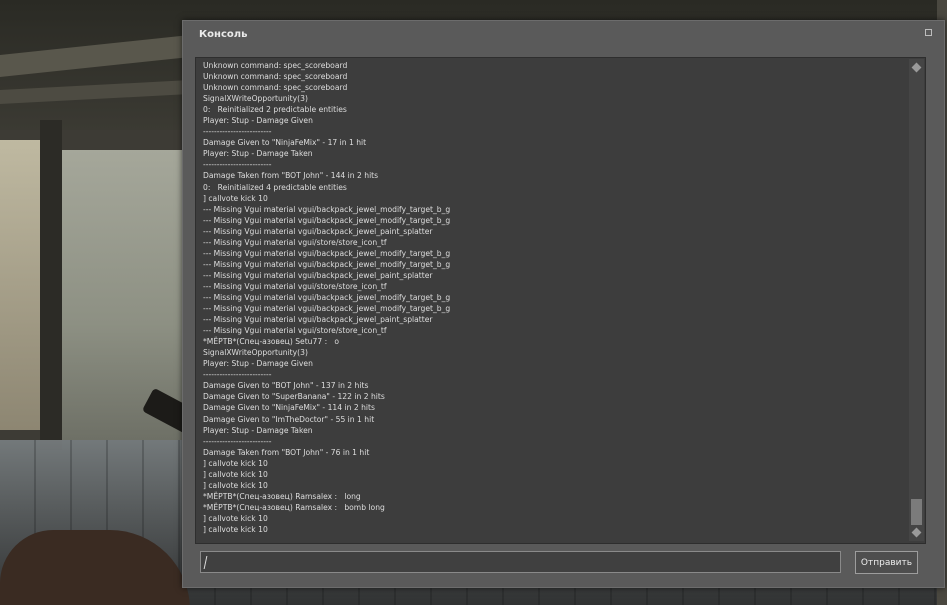  What do you see at coordinates (916, 532) in the screenshot?
I see `scroll-down-icon` at bounding box center [916, 532].